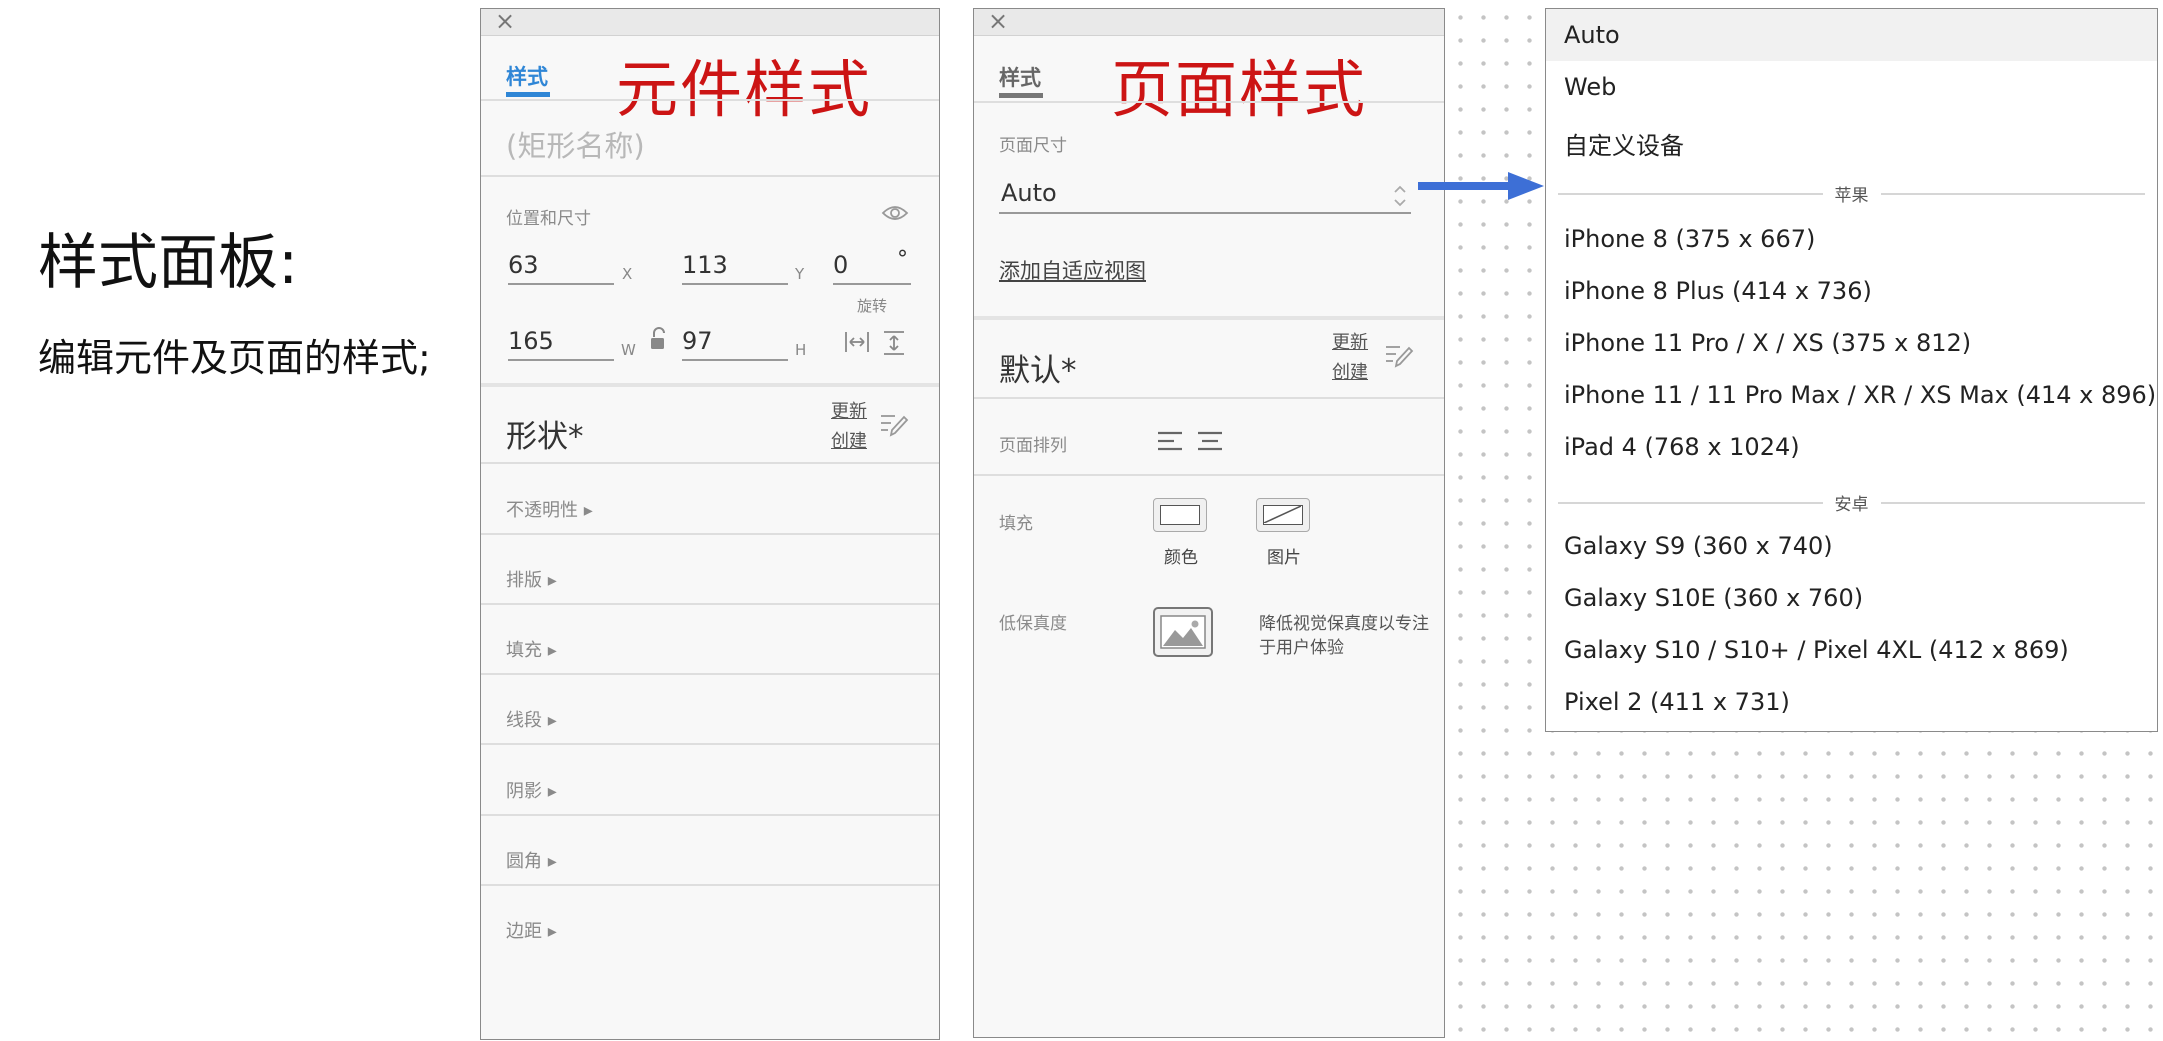  I want to click on dropdown-option-ipad-4: iPad 4 (768 x 1024), so click(1682, 447).